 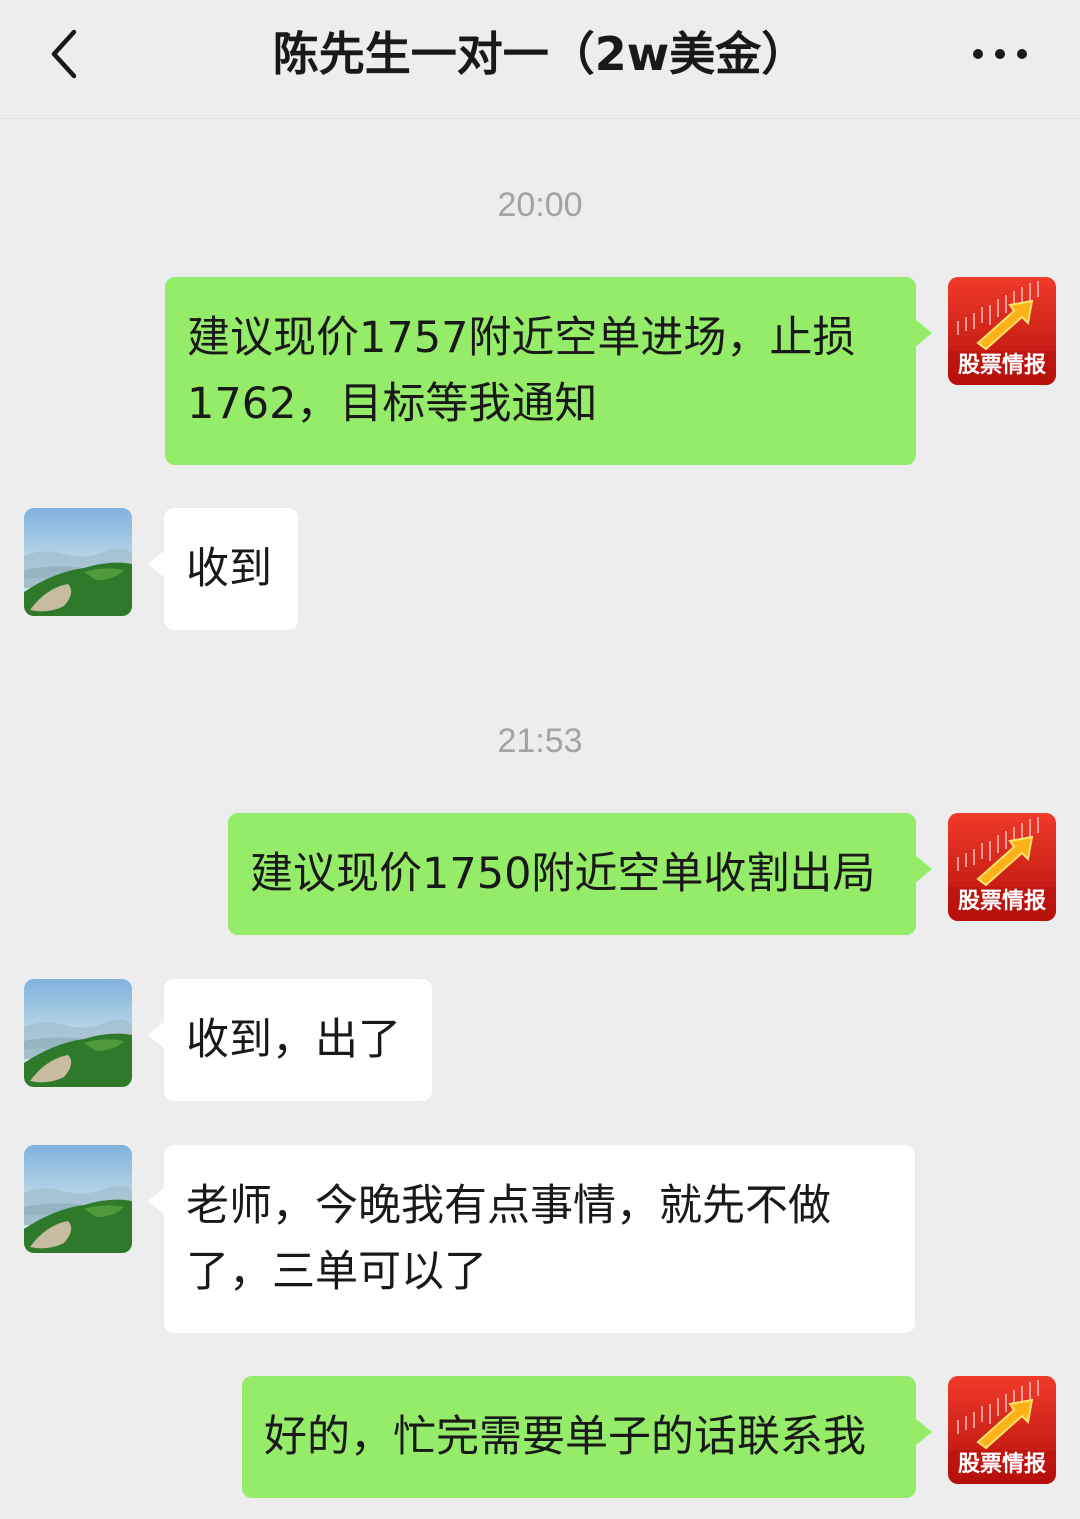 What do you see at coordinates (587, 1437) in the screenshot?
I see `sent-message-bubble: 好的，忙完需要单子的话联系我` at bounding box center [587, 1437].